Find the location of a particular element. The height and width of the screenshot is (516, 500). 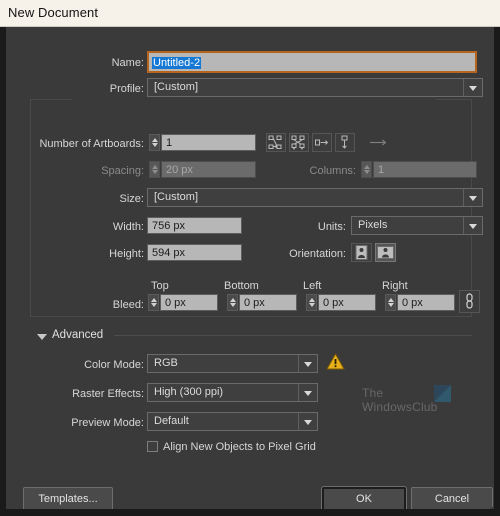

profile-label: Profile: is located at coordinates (126, 89).